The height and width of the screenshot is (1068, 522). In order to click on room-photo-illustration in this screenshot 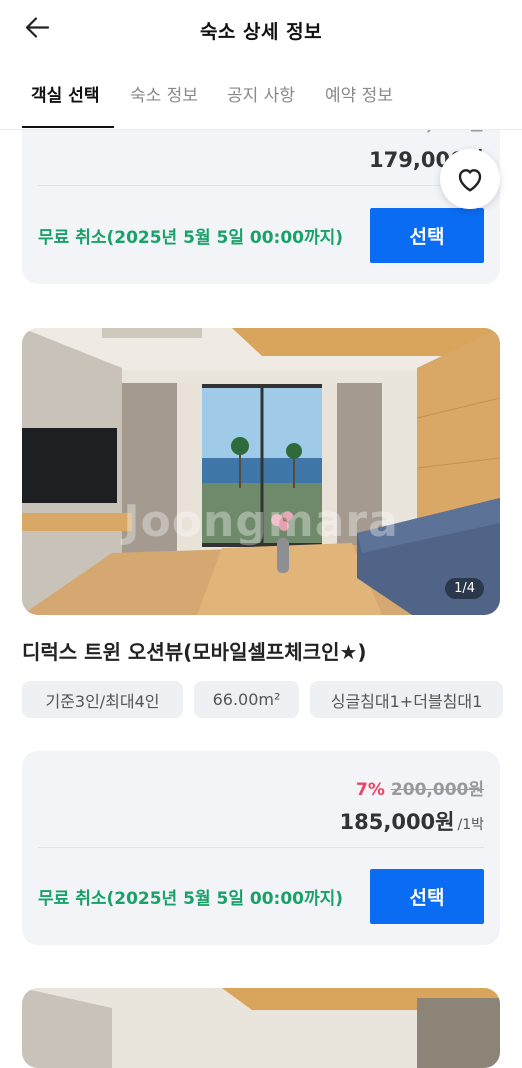, I will do `click(261, 1028)`.